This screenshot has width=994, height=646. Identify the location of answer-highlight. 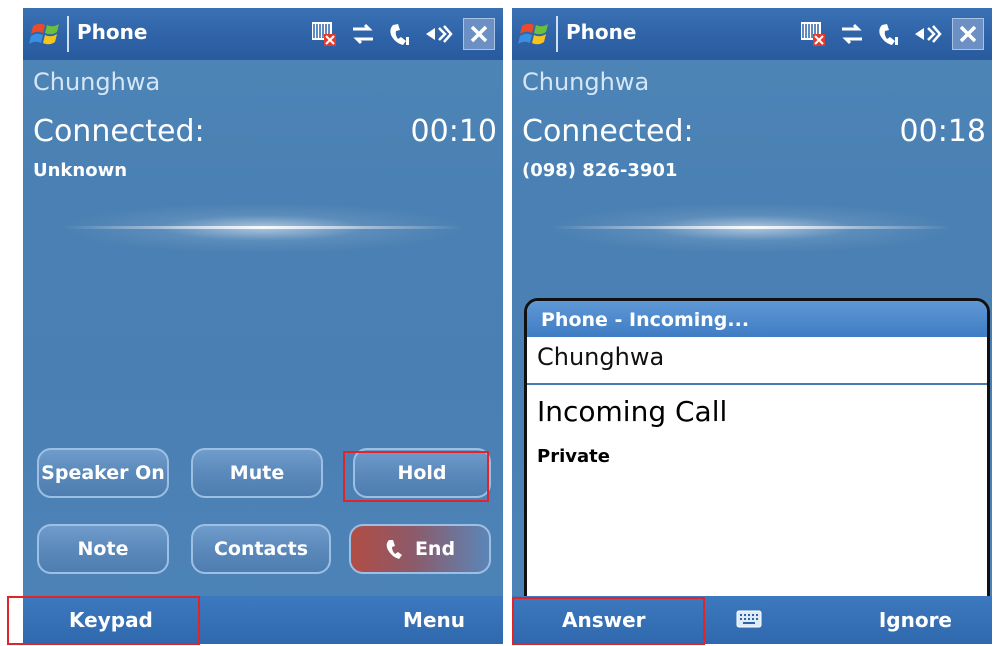
(608, 621).